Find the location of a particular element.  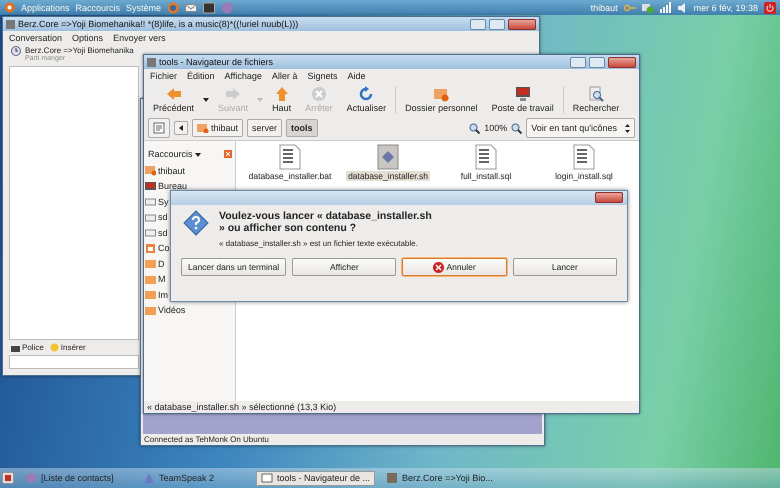

zoom-level: 100% is located at coordinates (496, 128).